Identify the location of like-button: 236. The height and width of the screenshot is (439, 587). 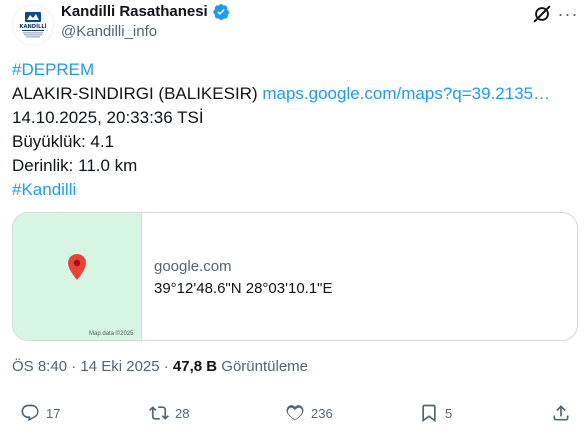
(309, 413).